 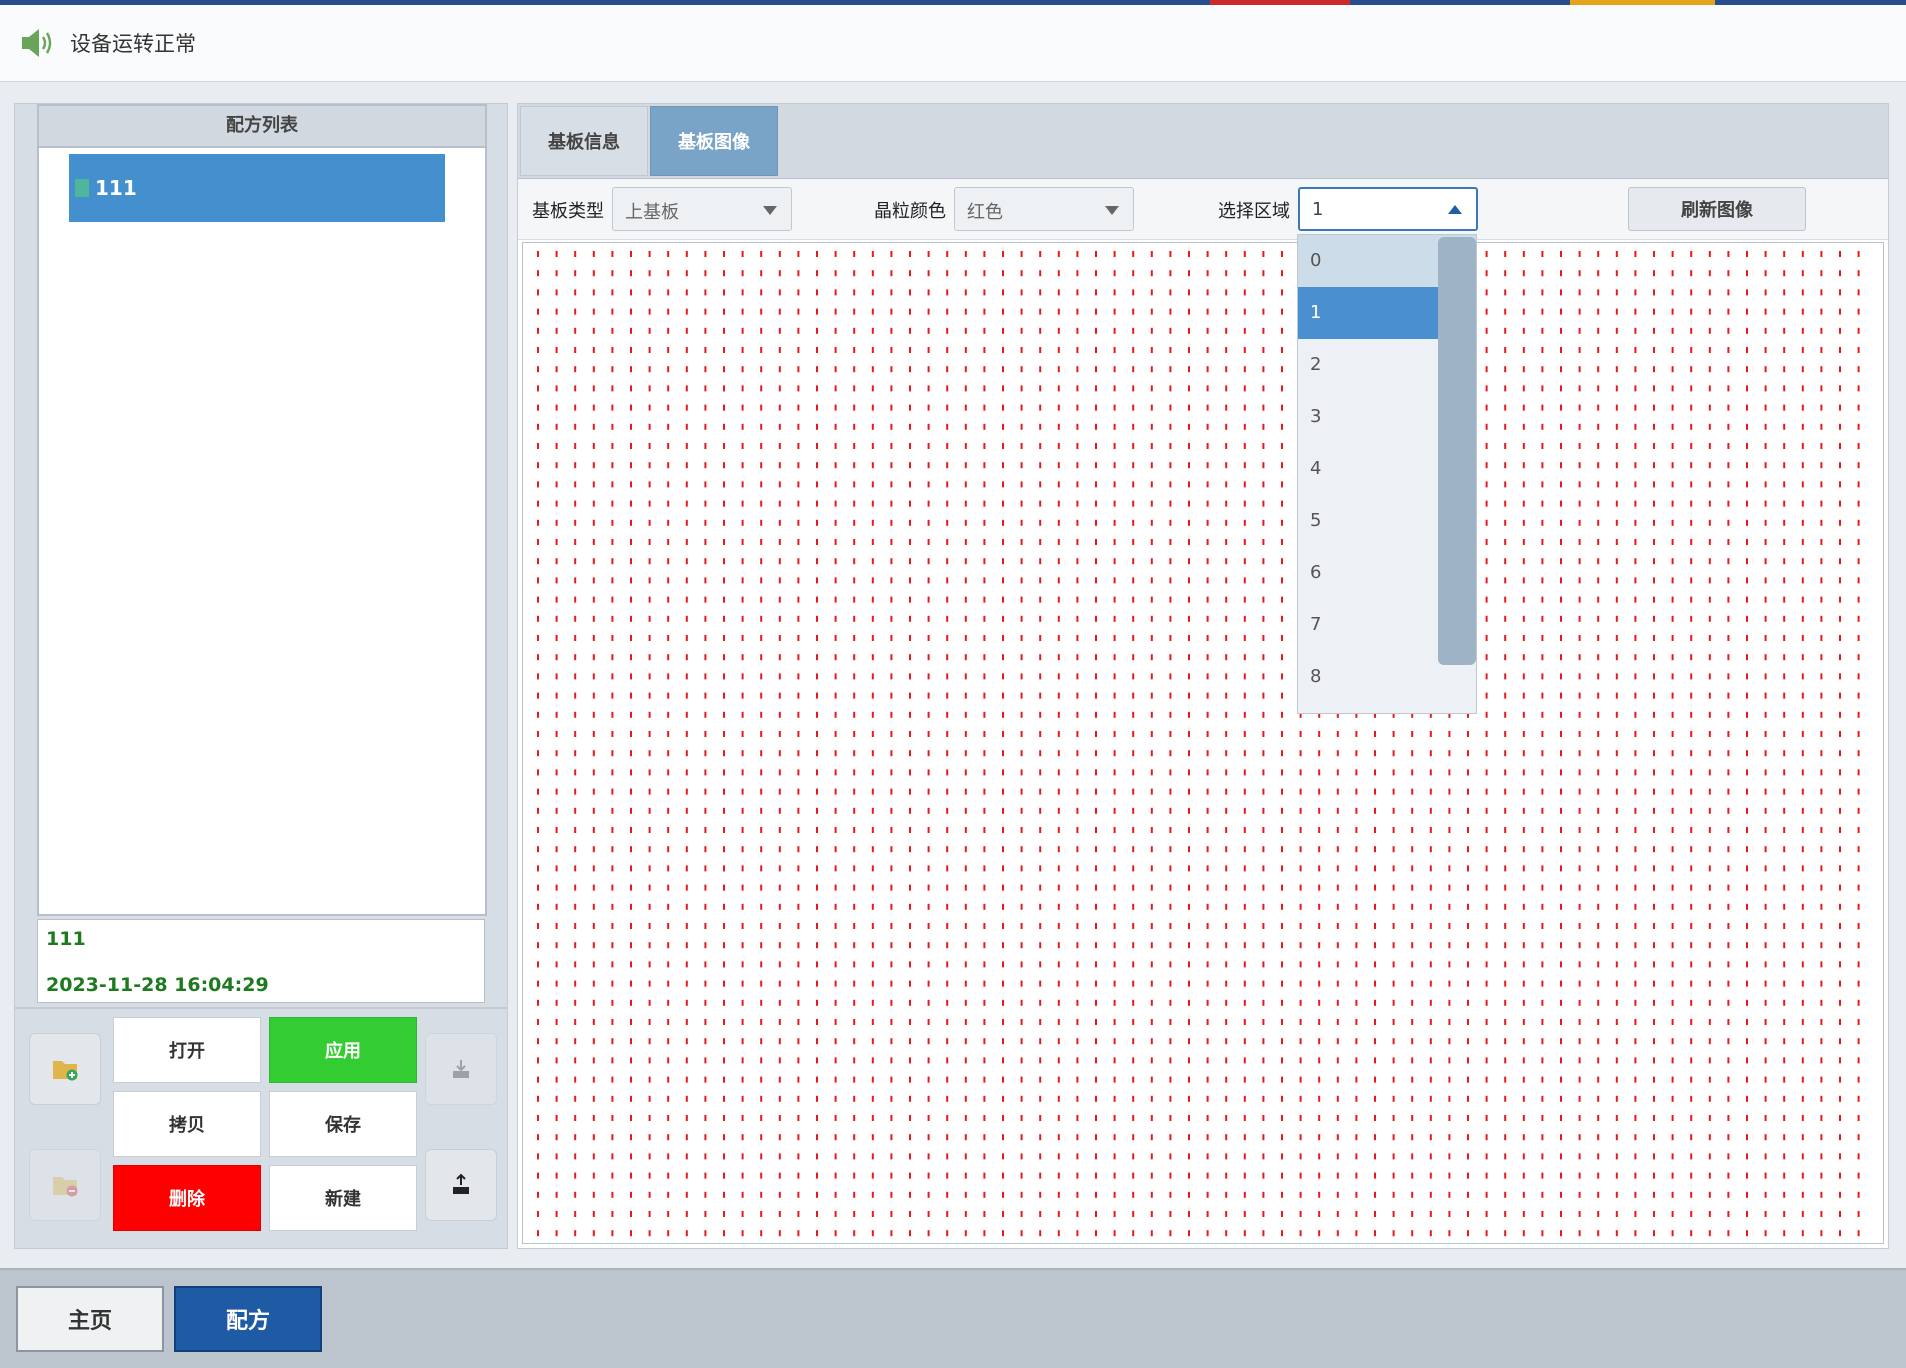 I want to click on save-button: 保存, so click(x=343, y=1124).